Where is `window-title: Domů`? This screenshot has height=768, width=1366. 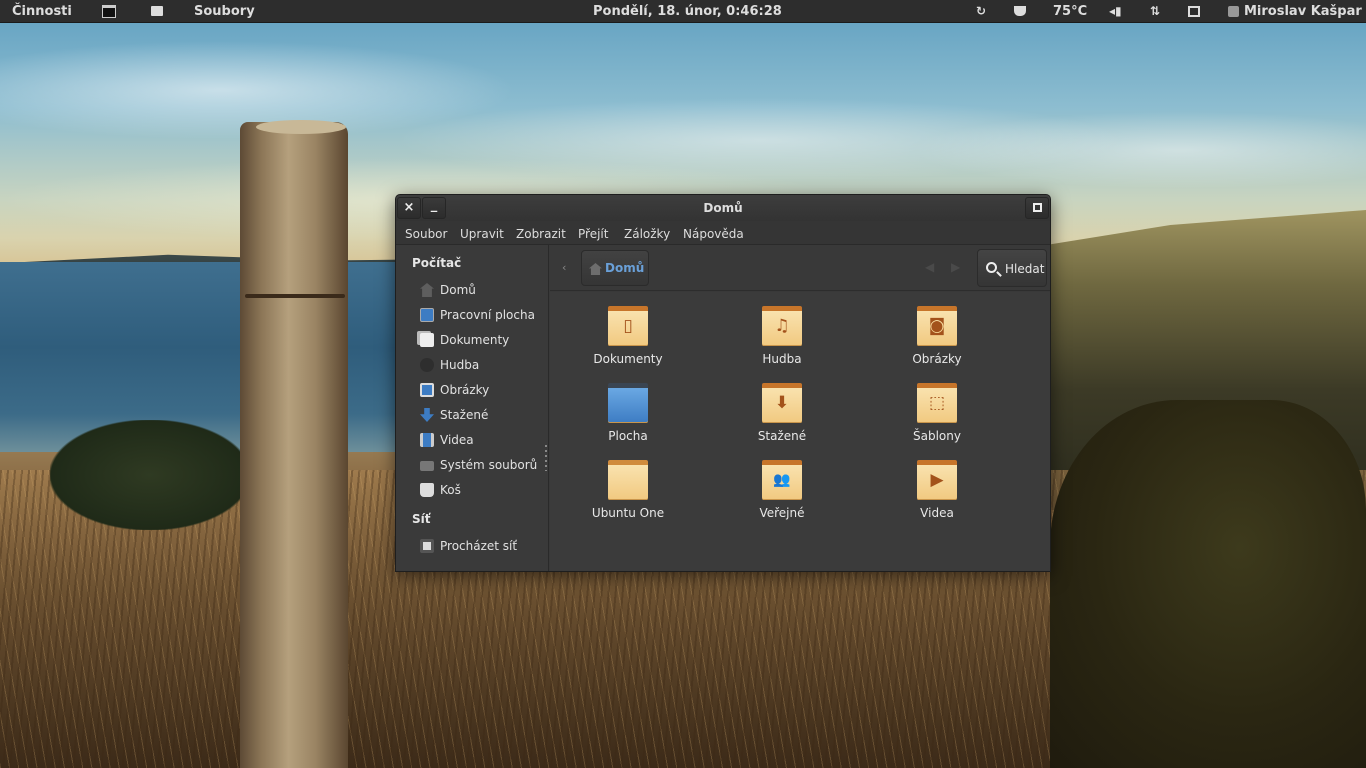 window-title: Domů is located at coordinates (723, 208).